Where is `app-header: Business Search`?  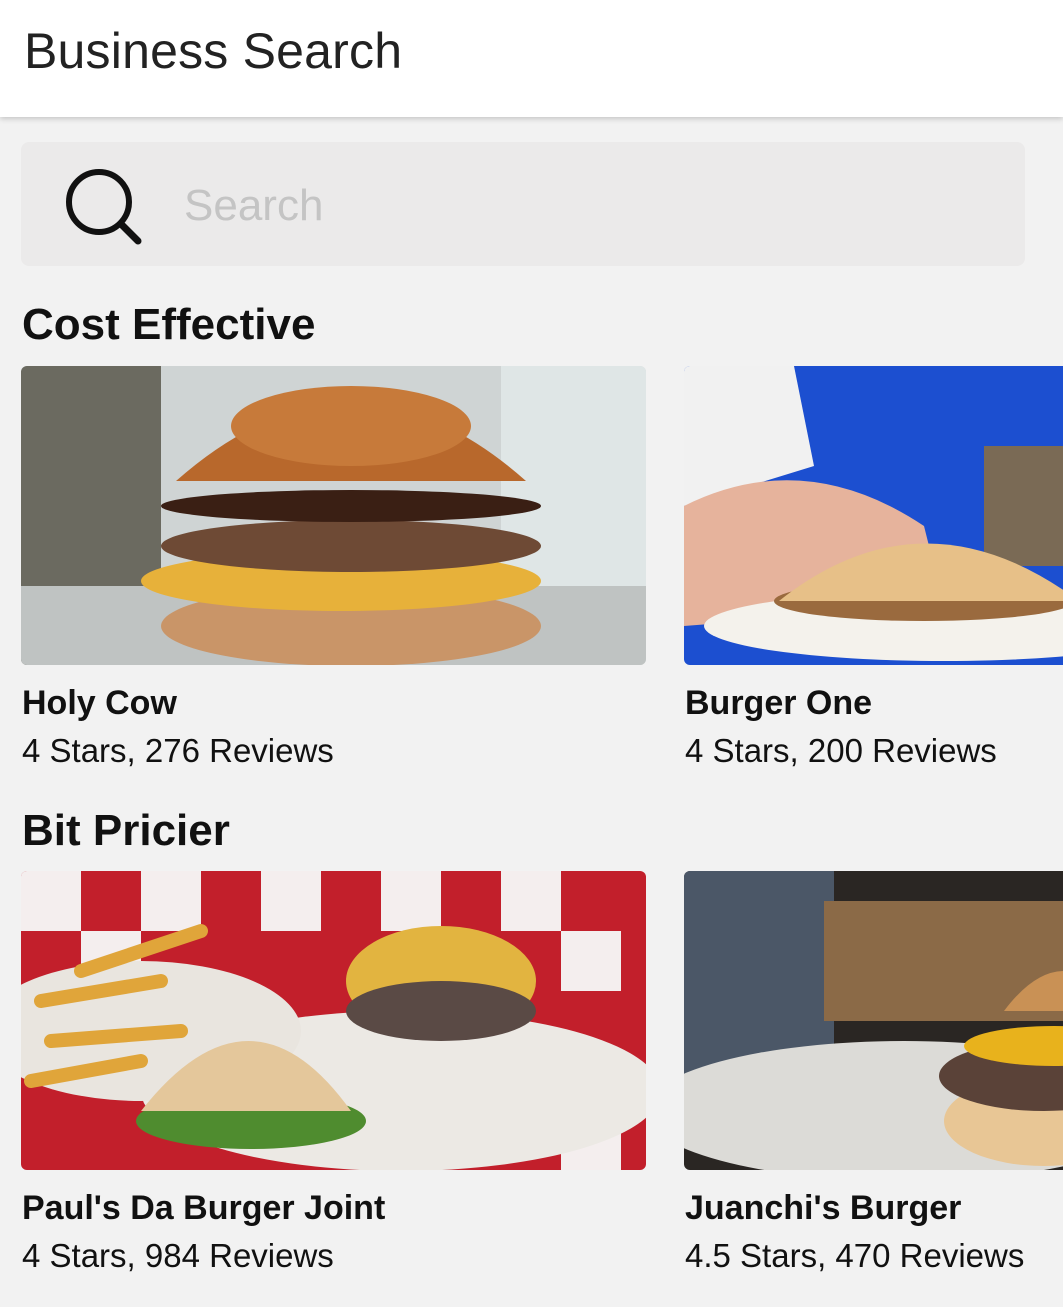 app-header: Business Search is located at coordinates (531, 58).